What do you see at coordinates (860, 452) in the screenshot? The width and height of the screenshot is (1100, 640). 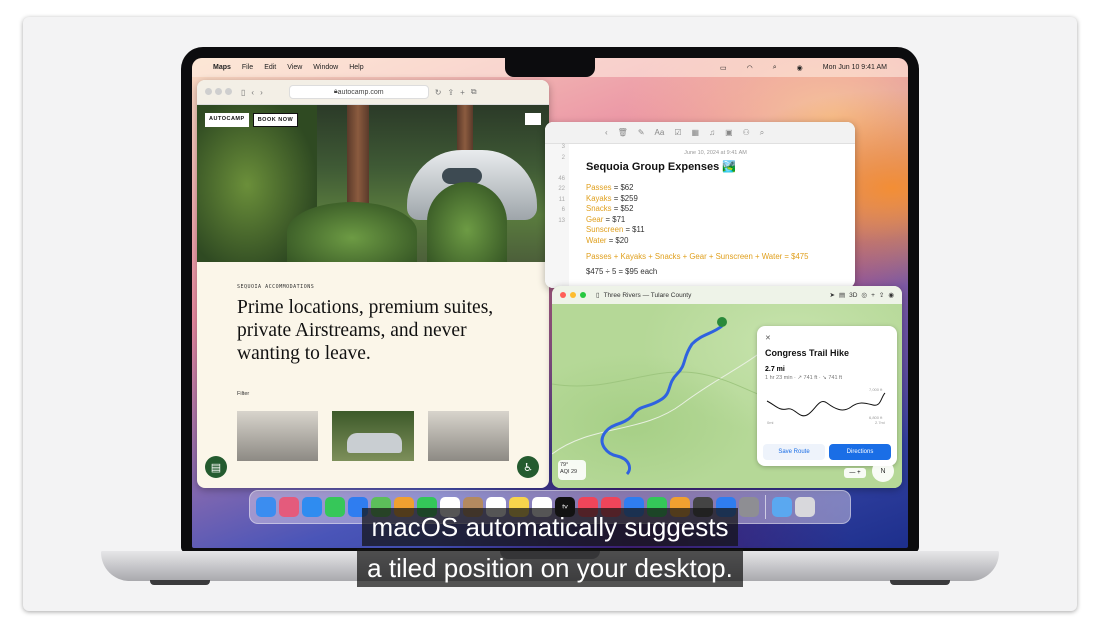 I see `directions-button: Directions` at bounding box center [860, 452].